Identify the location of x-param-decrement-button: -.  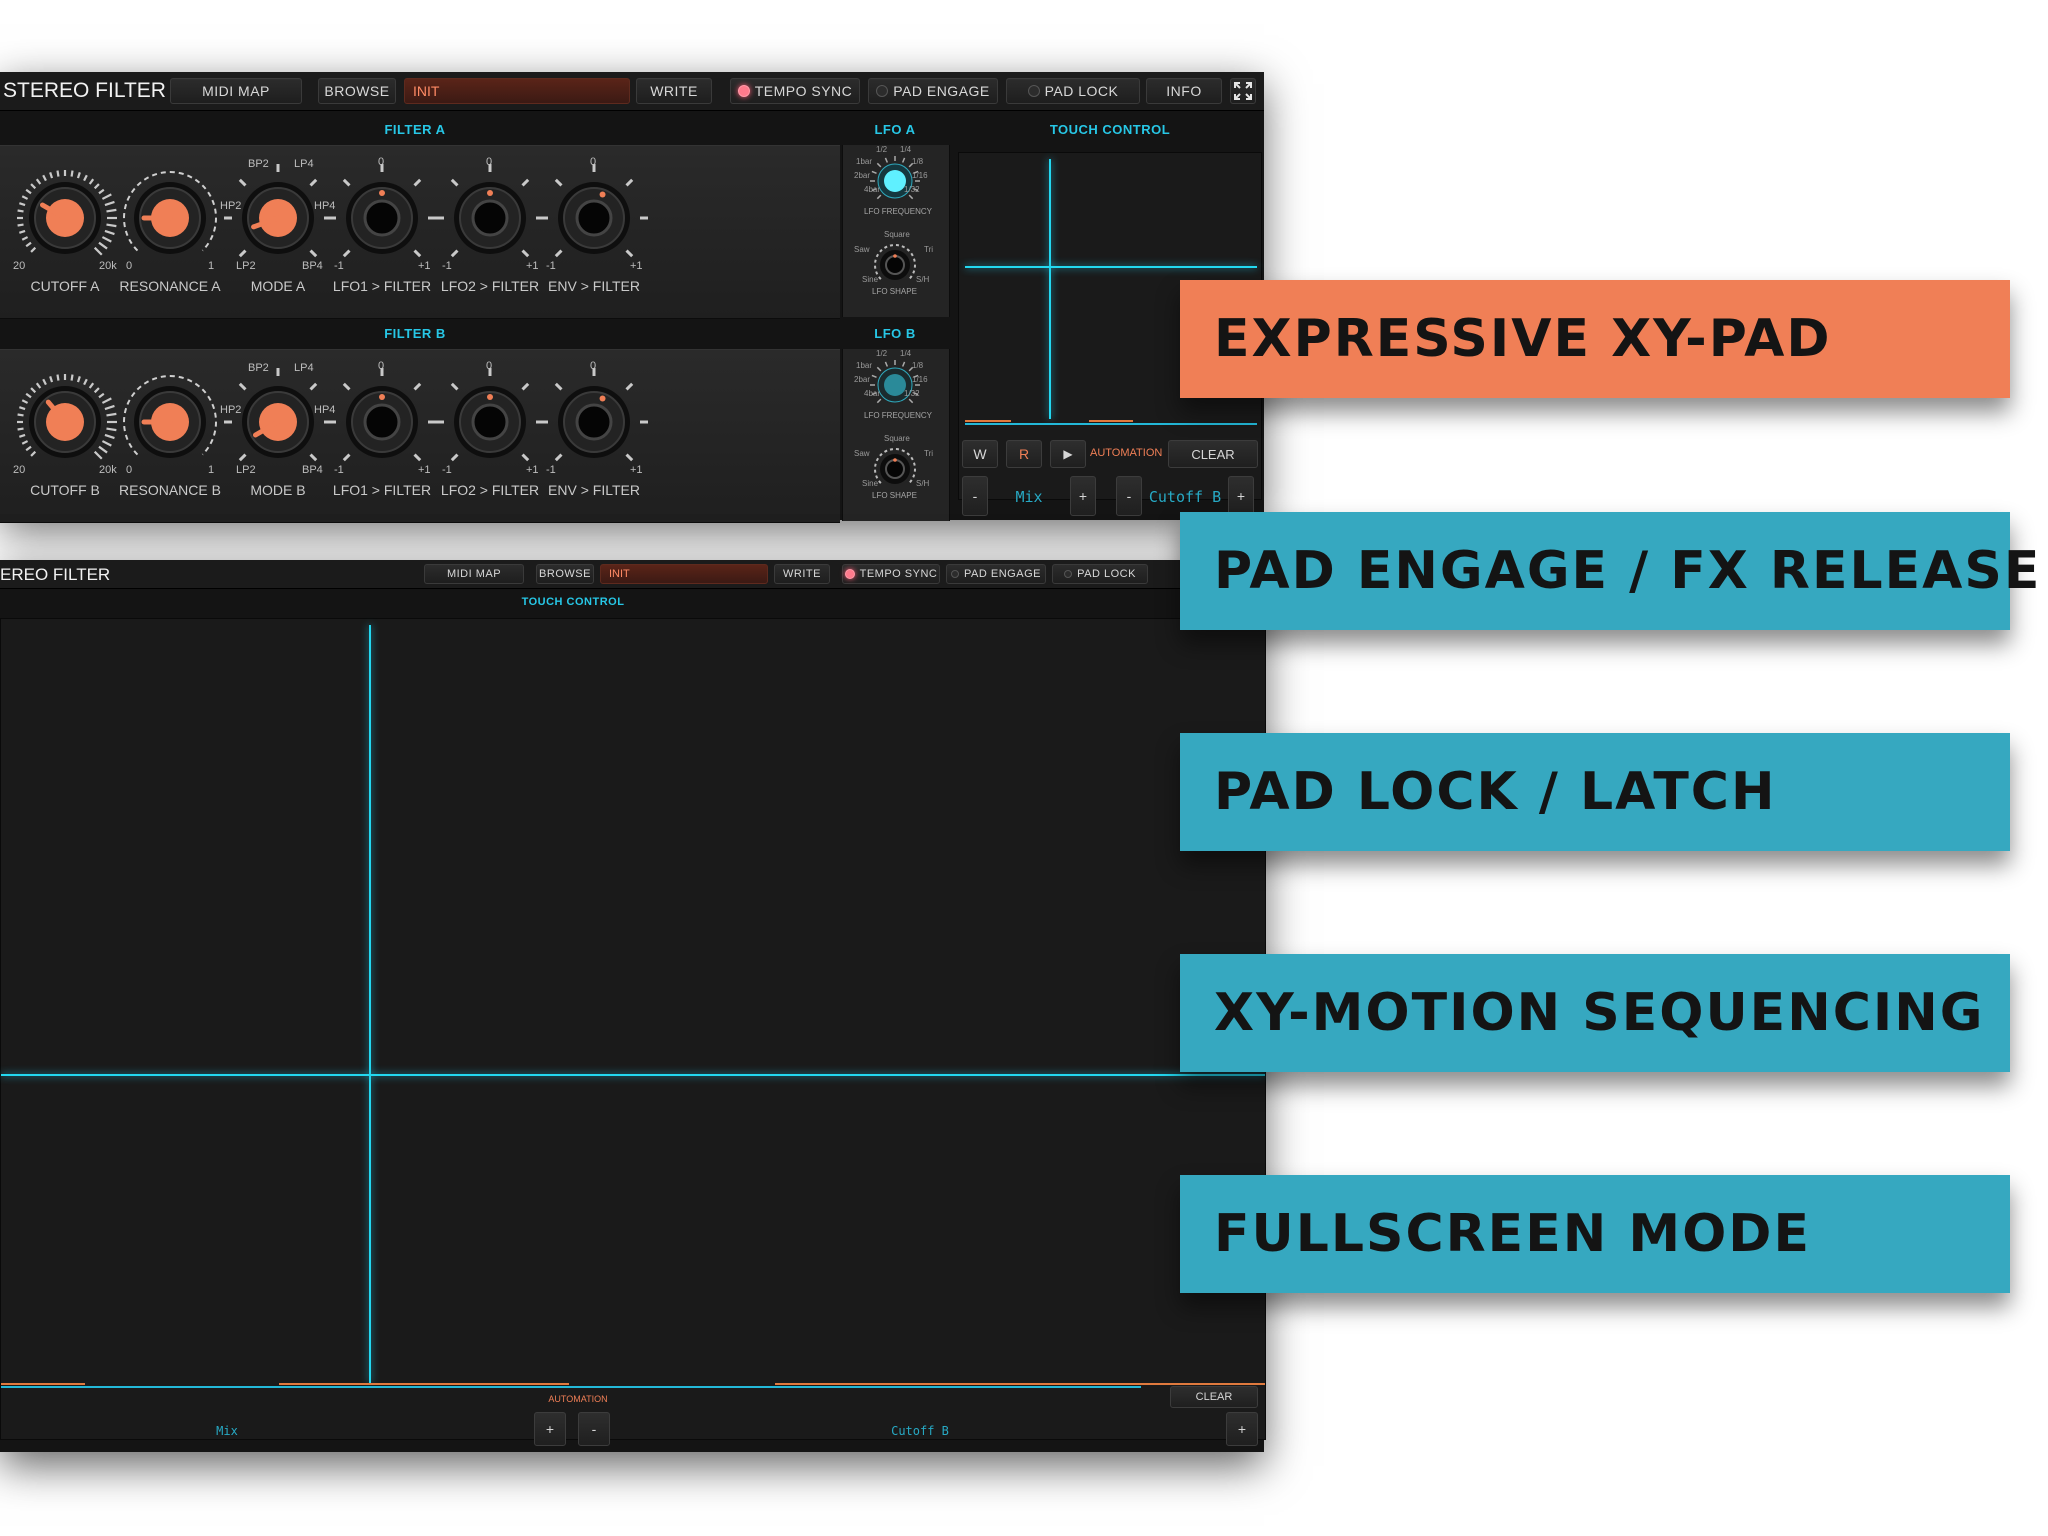
(975, 496).